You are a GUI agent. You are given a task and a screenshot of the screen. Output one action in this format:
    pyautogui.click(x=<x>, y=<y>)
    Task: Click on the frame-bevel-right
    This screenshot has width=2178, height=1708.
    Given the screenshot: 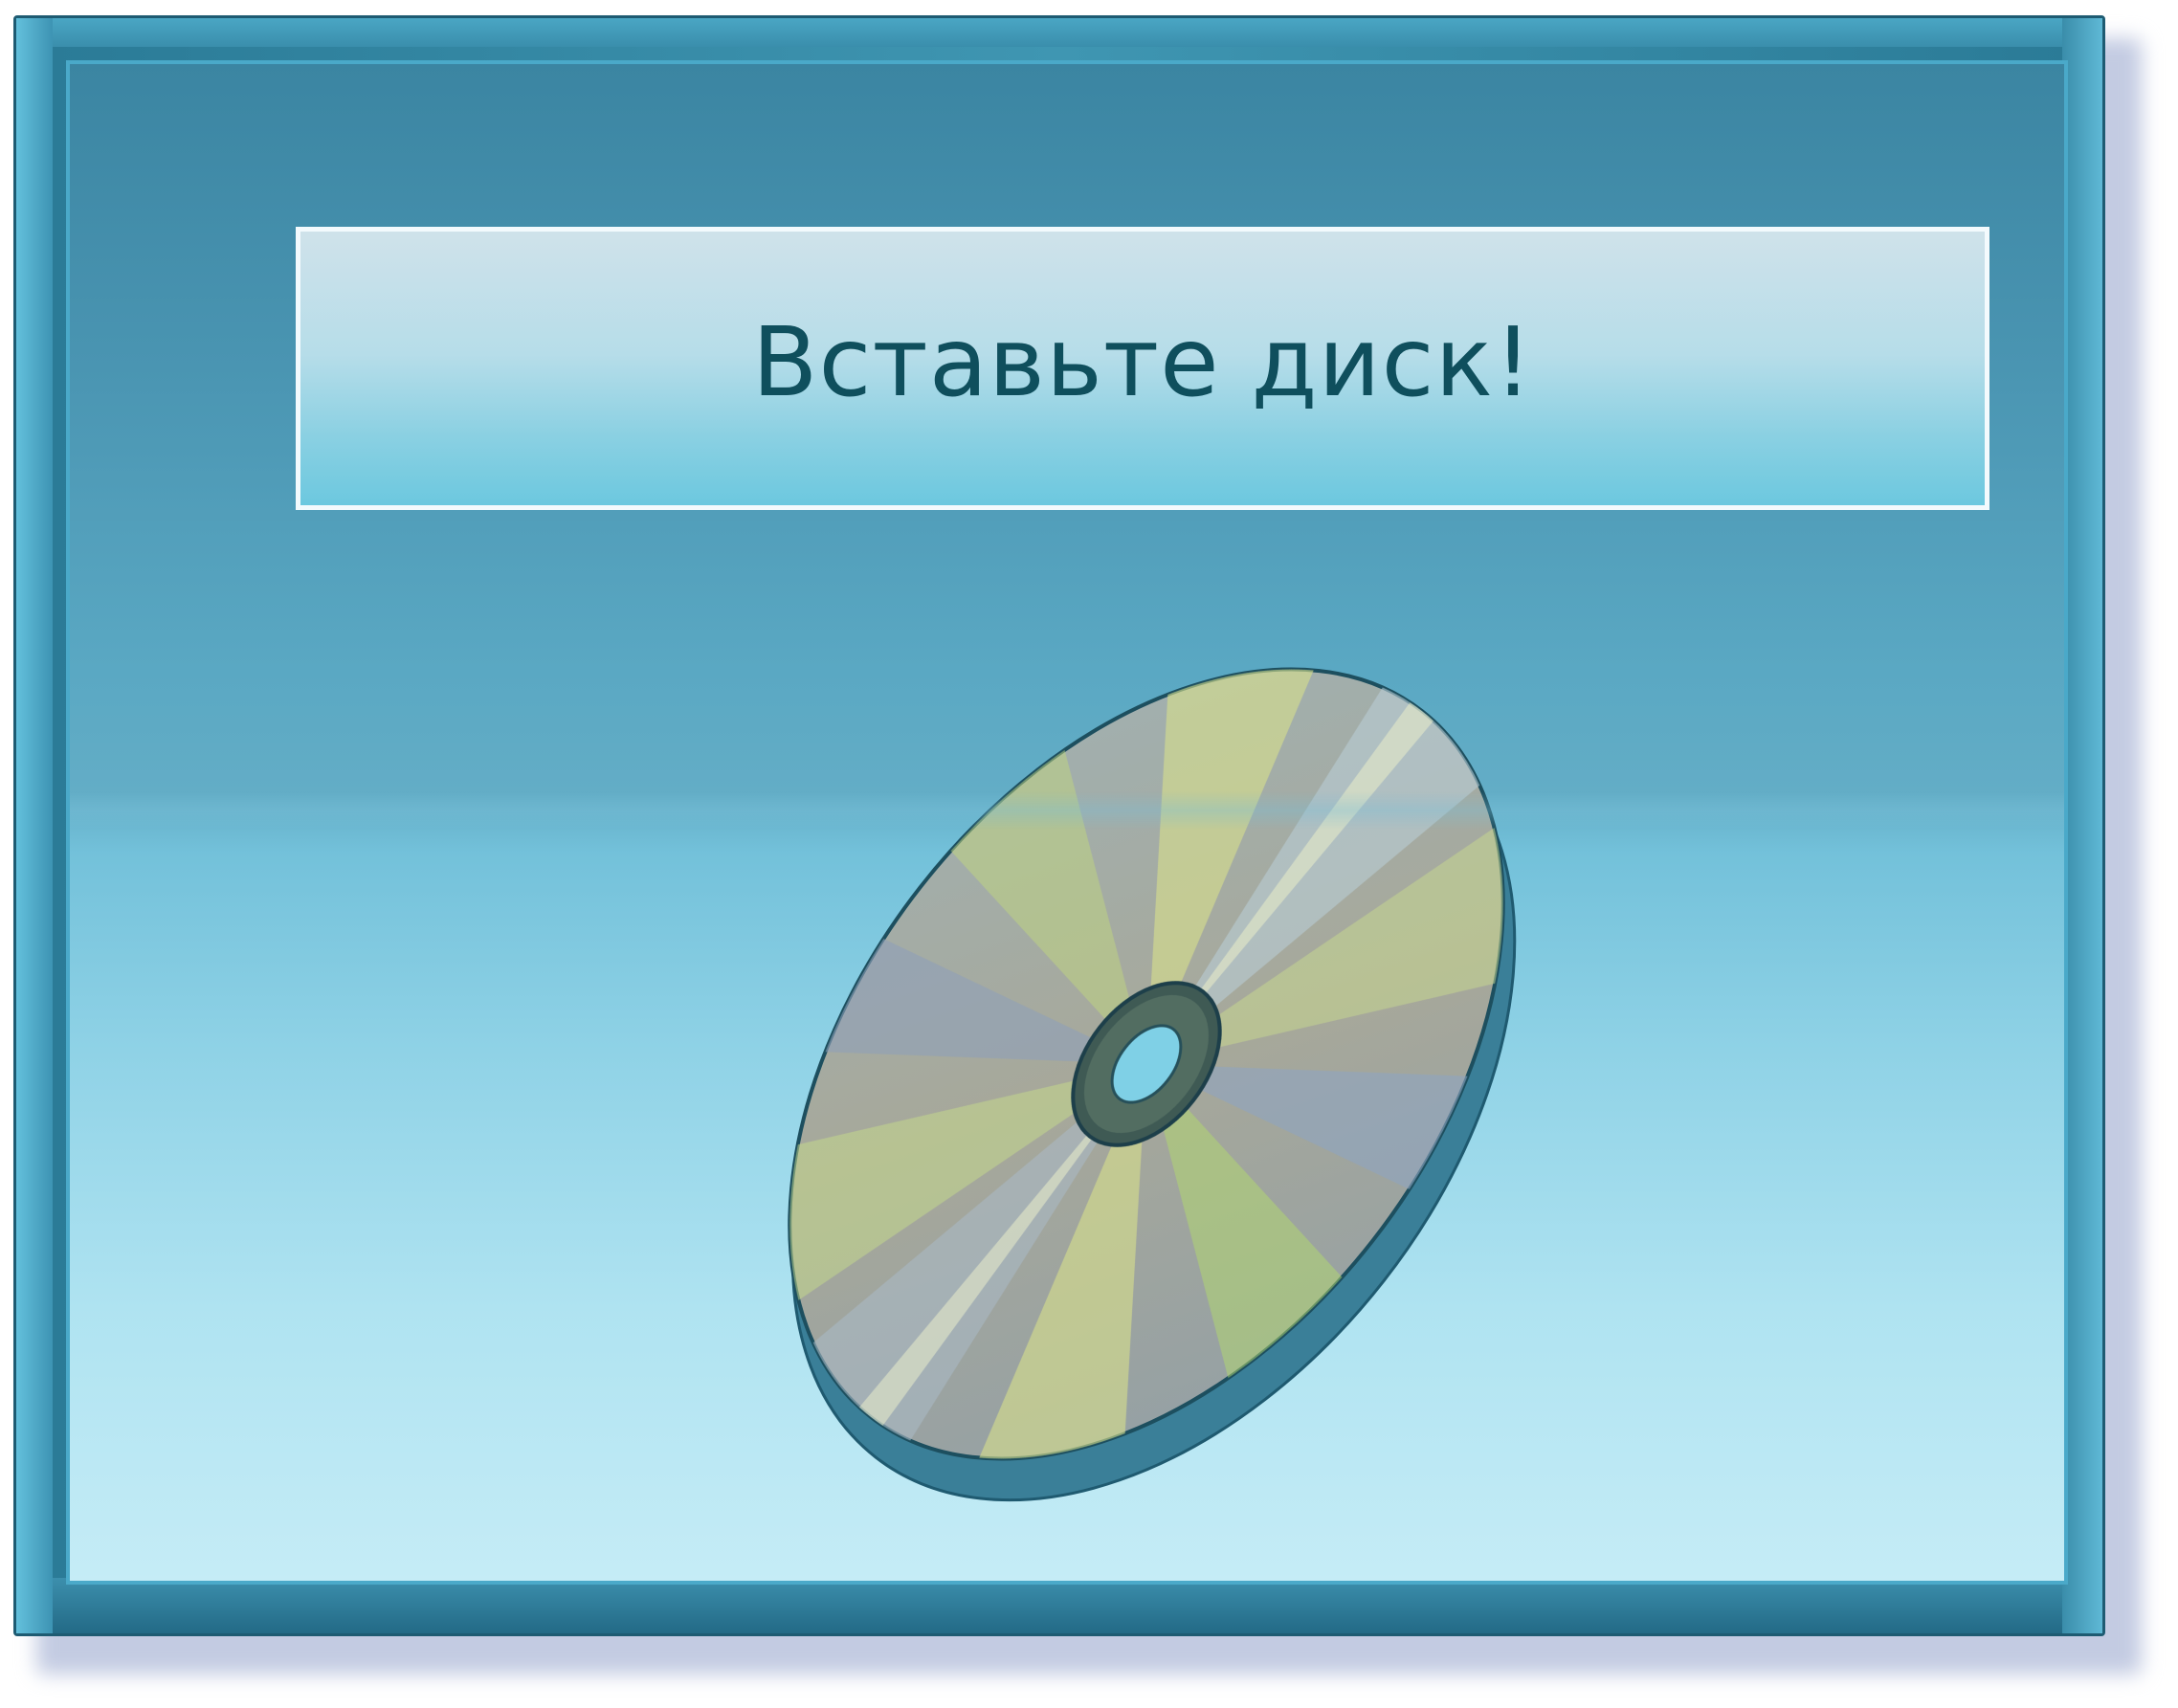 What is the action you would take?
    pyautogui.click(x=2082, y=826)
    